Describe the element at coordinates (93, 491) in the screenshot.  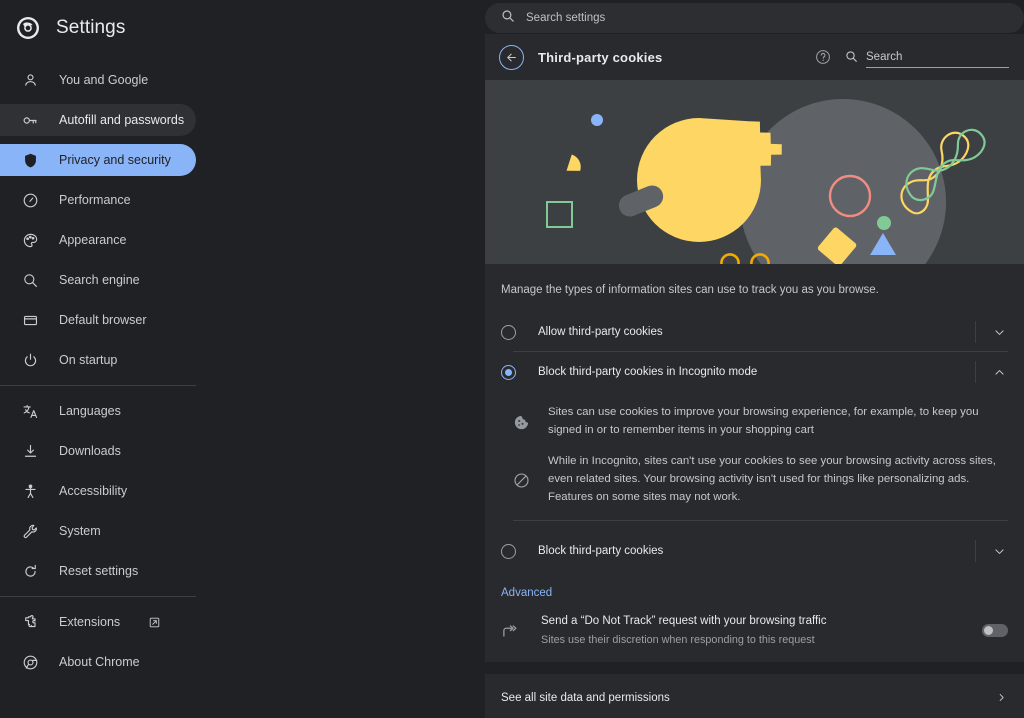
I see `sidebar-item-label: Accessibility` at that location.